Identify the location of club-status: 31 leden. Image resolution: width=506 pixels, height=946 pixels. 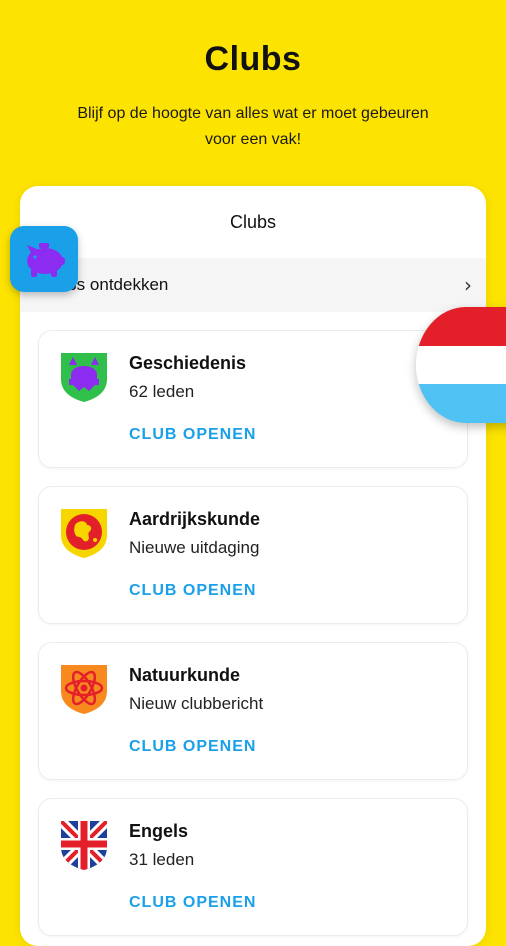
(162, 859).